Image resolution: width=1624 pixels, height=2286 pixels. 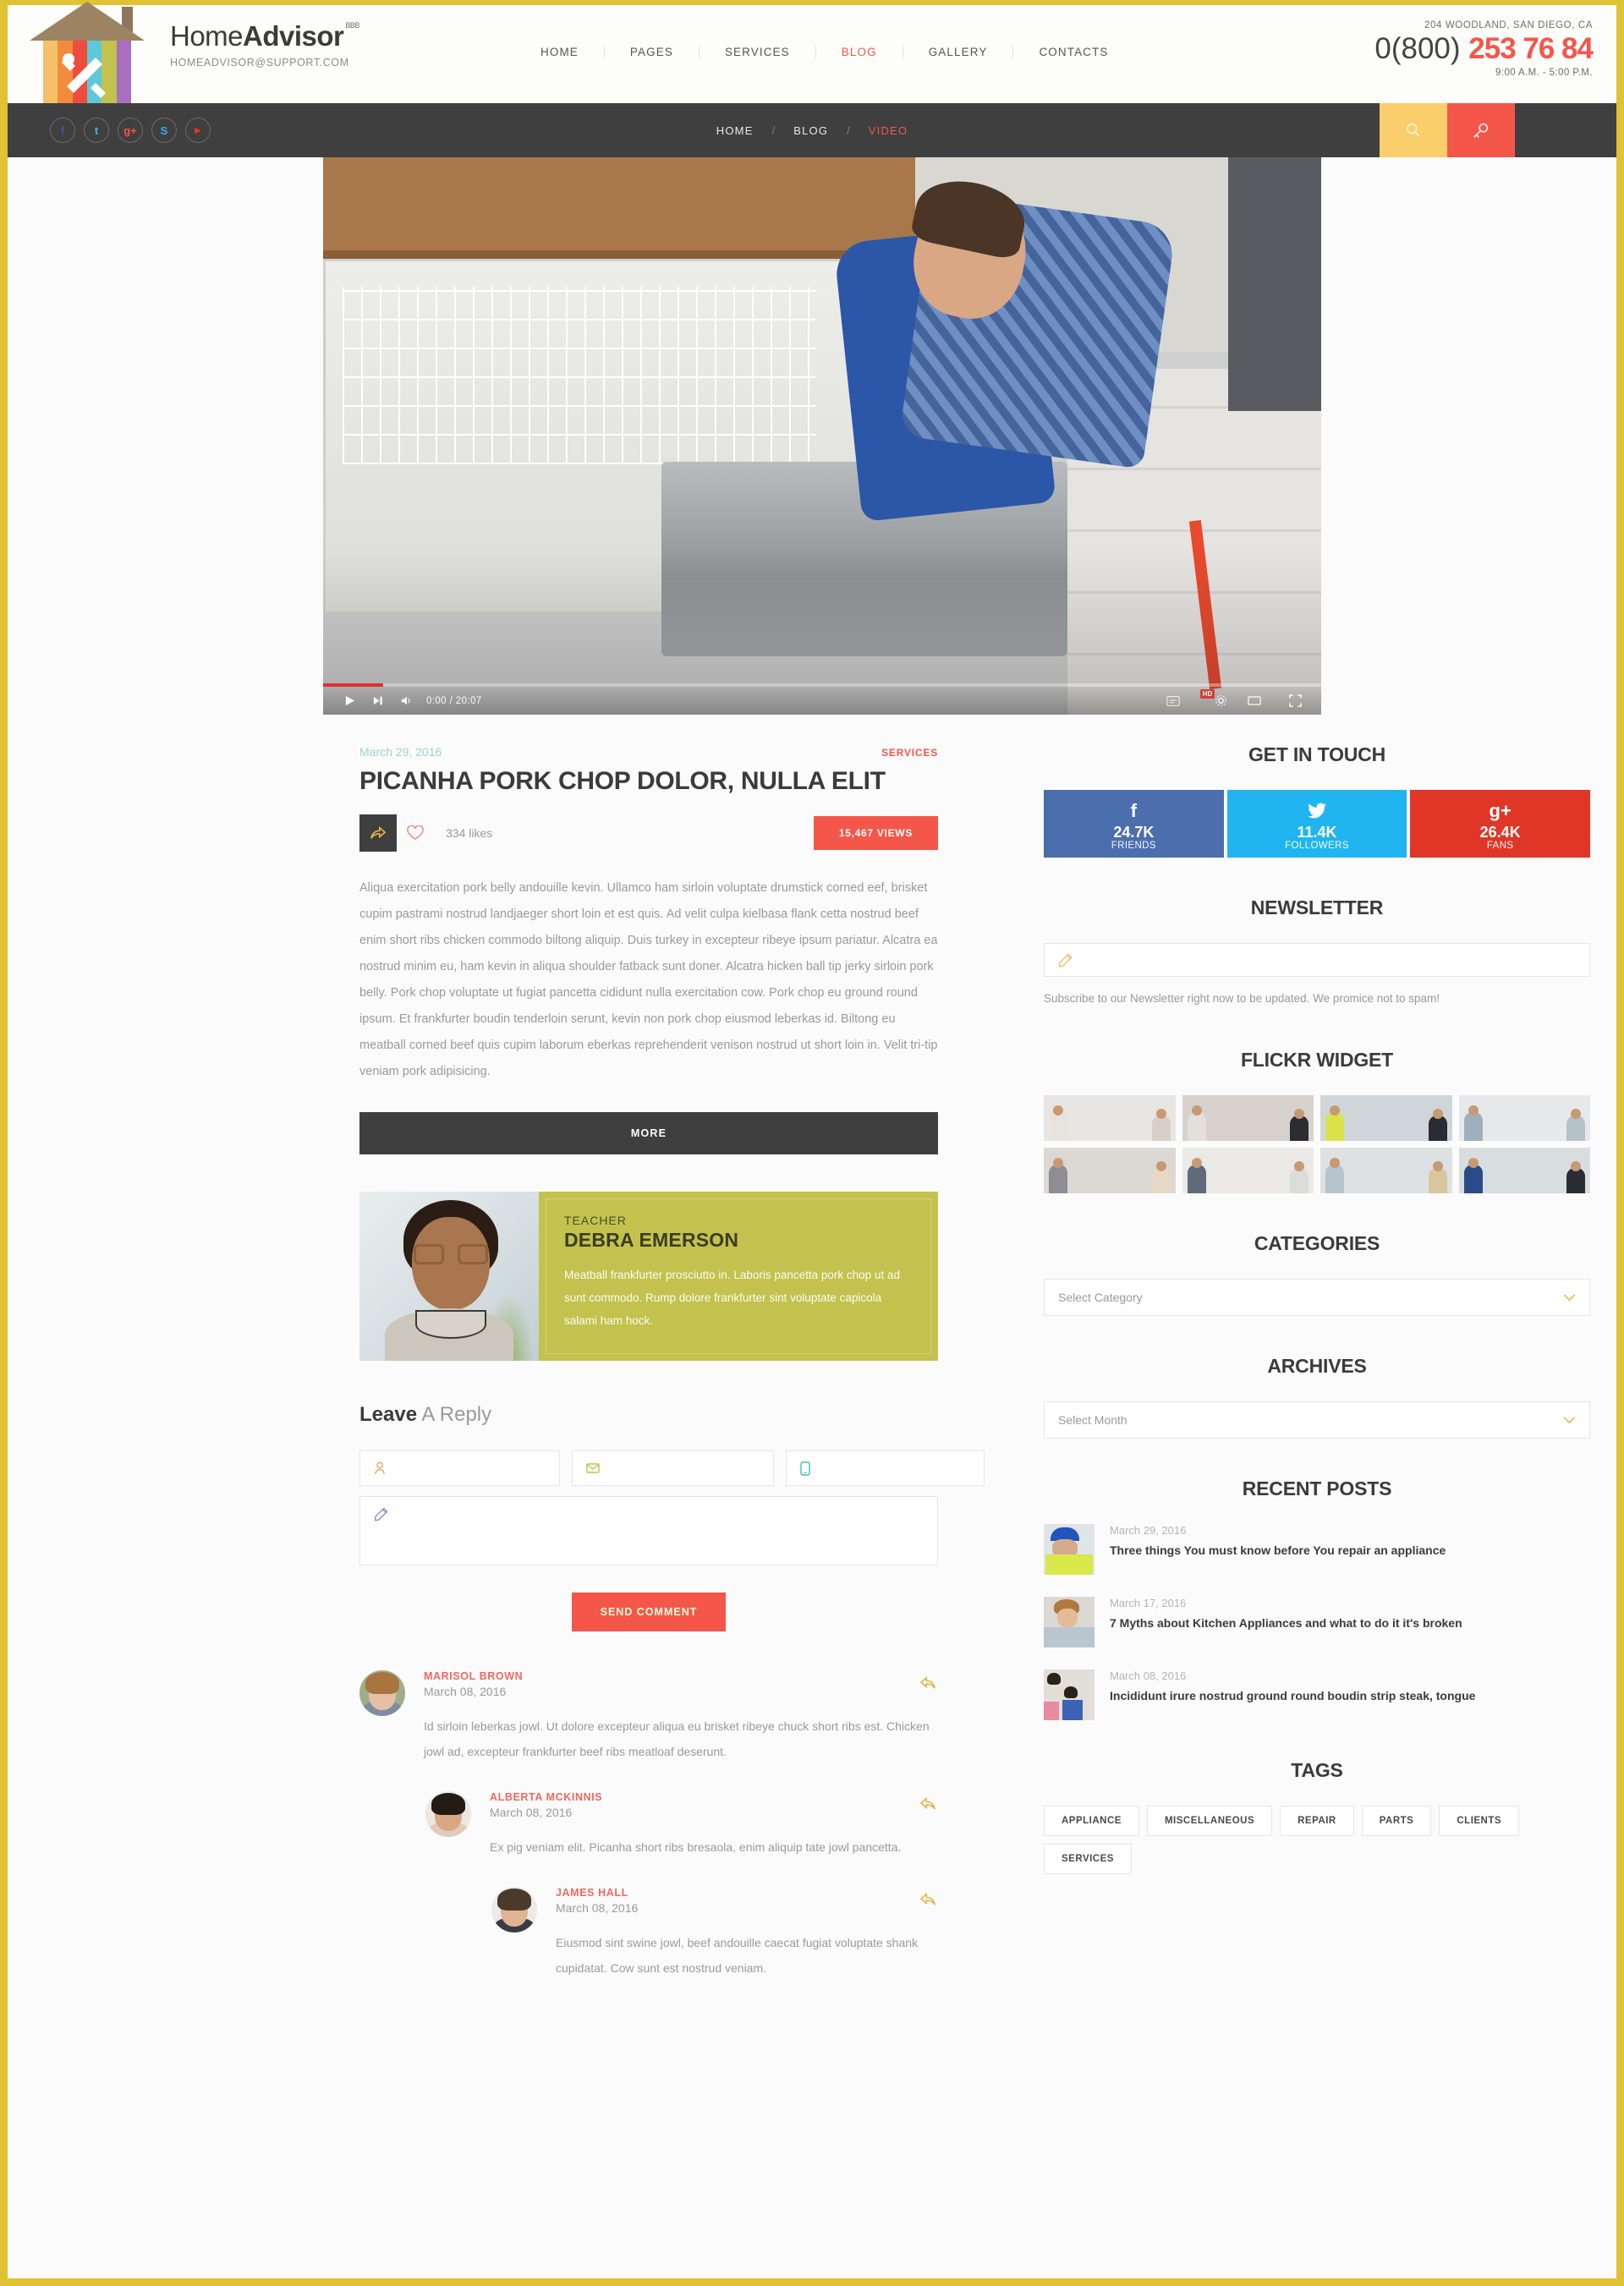 I want to click on settings-button: HD, so click(x=1213, y=698).